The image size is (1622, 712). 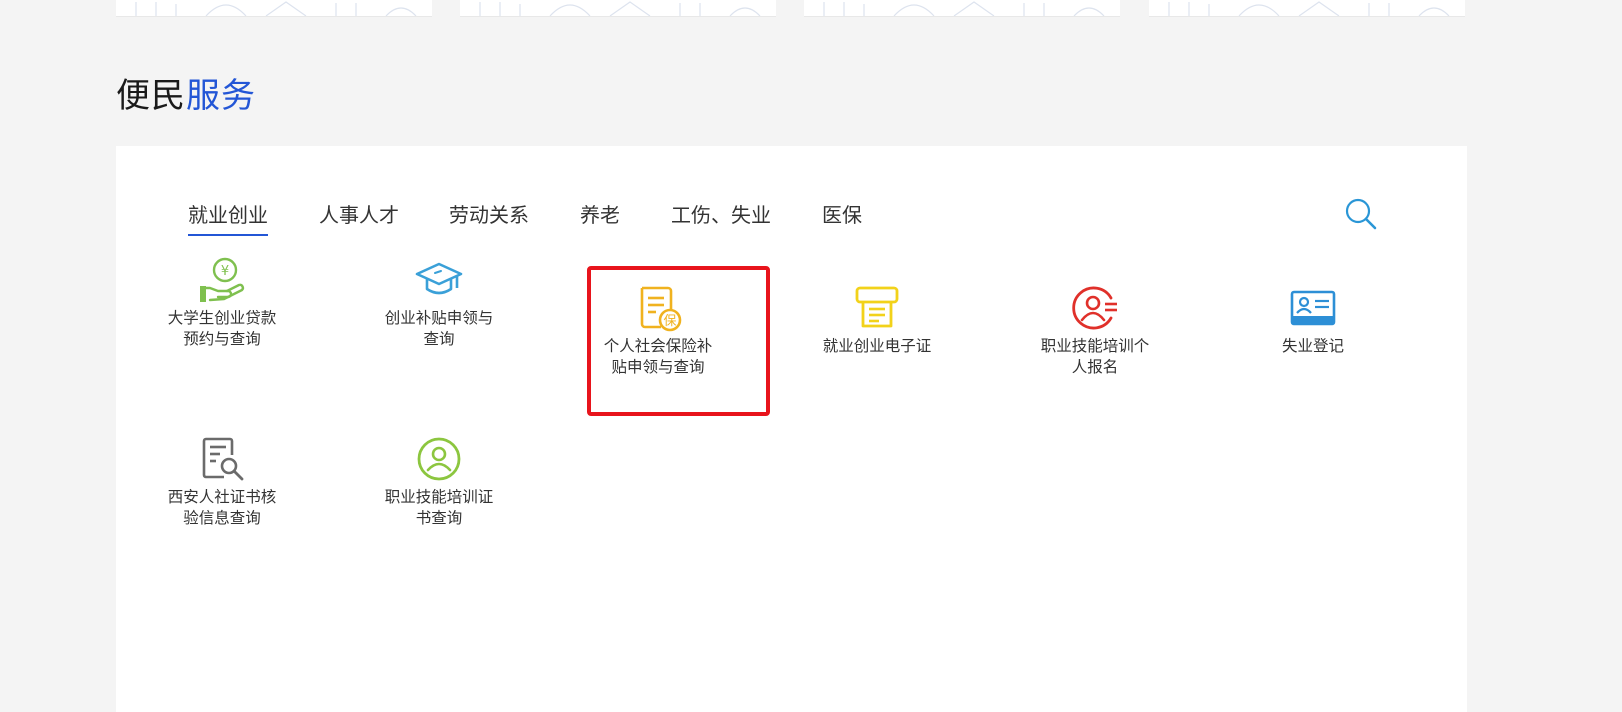 I want to click on section-title-part1: 便民, so click(x=151, y=96).